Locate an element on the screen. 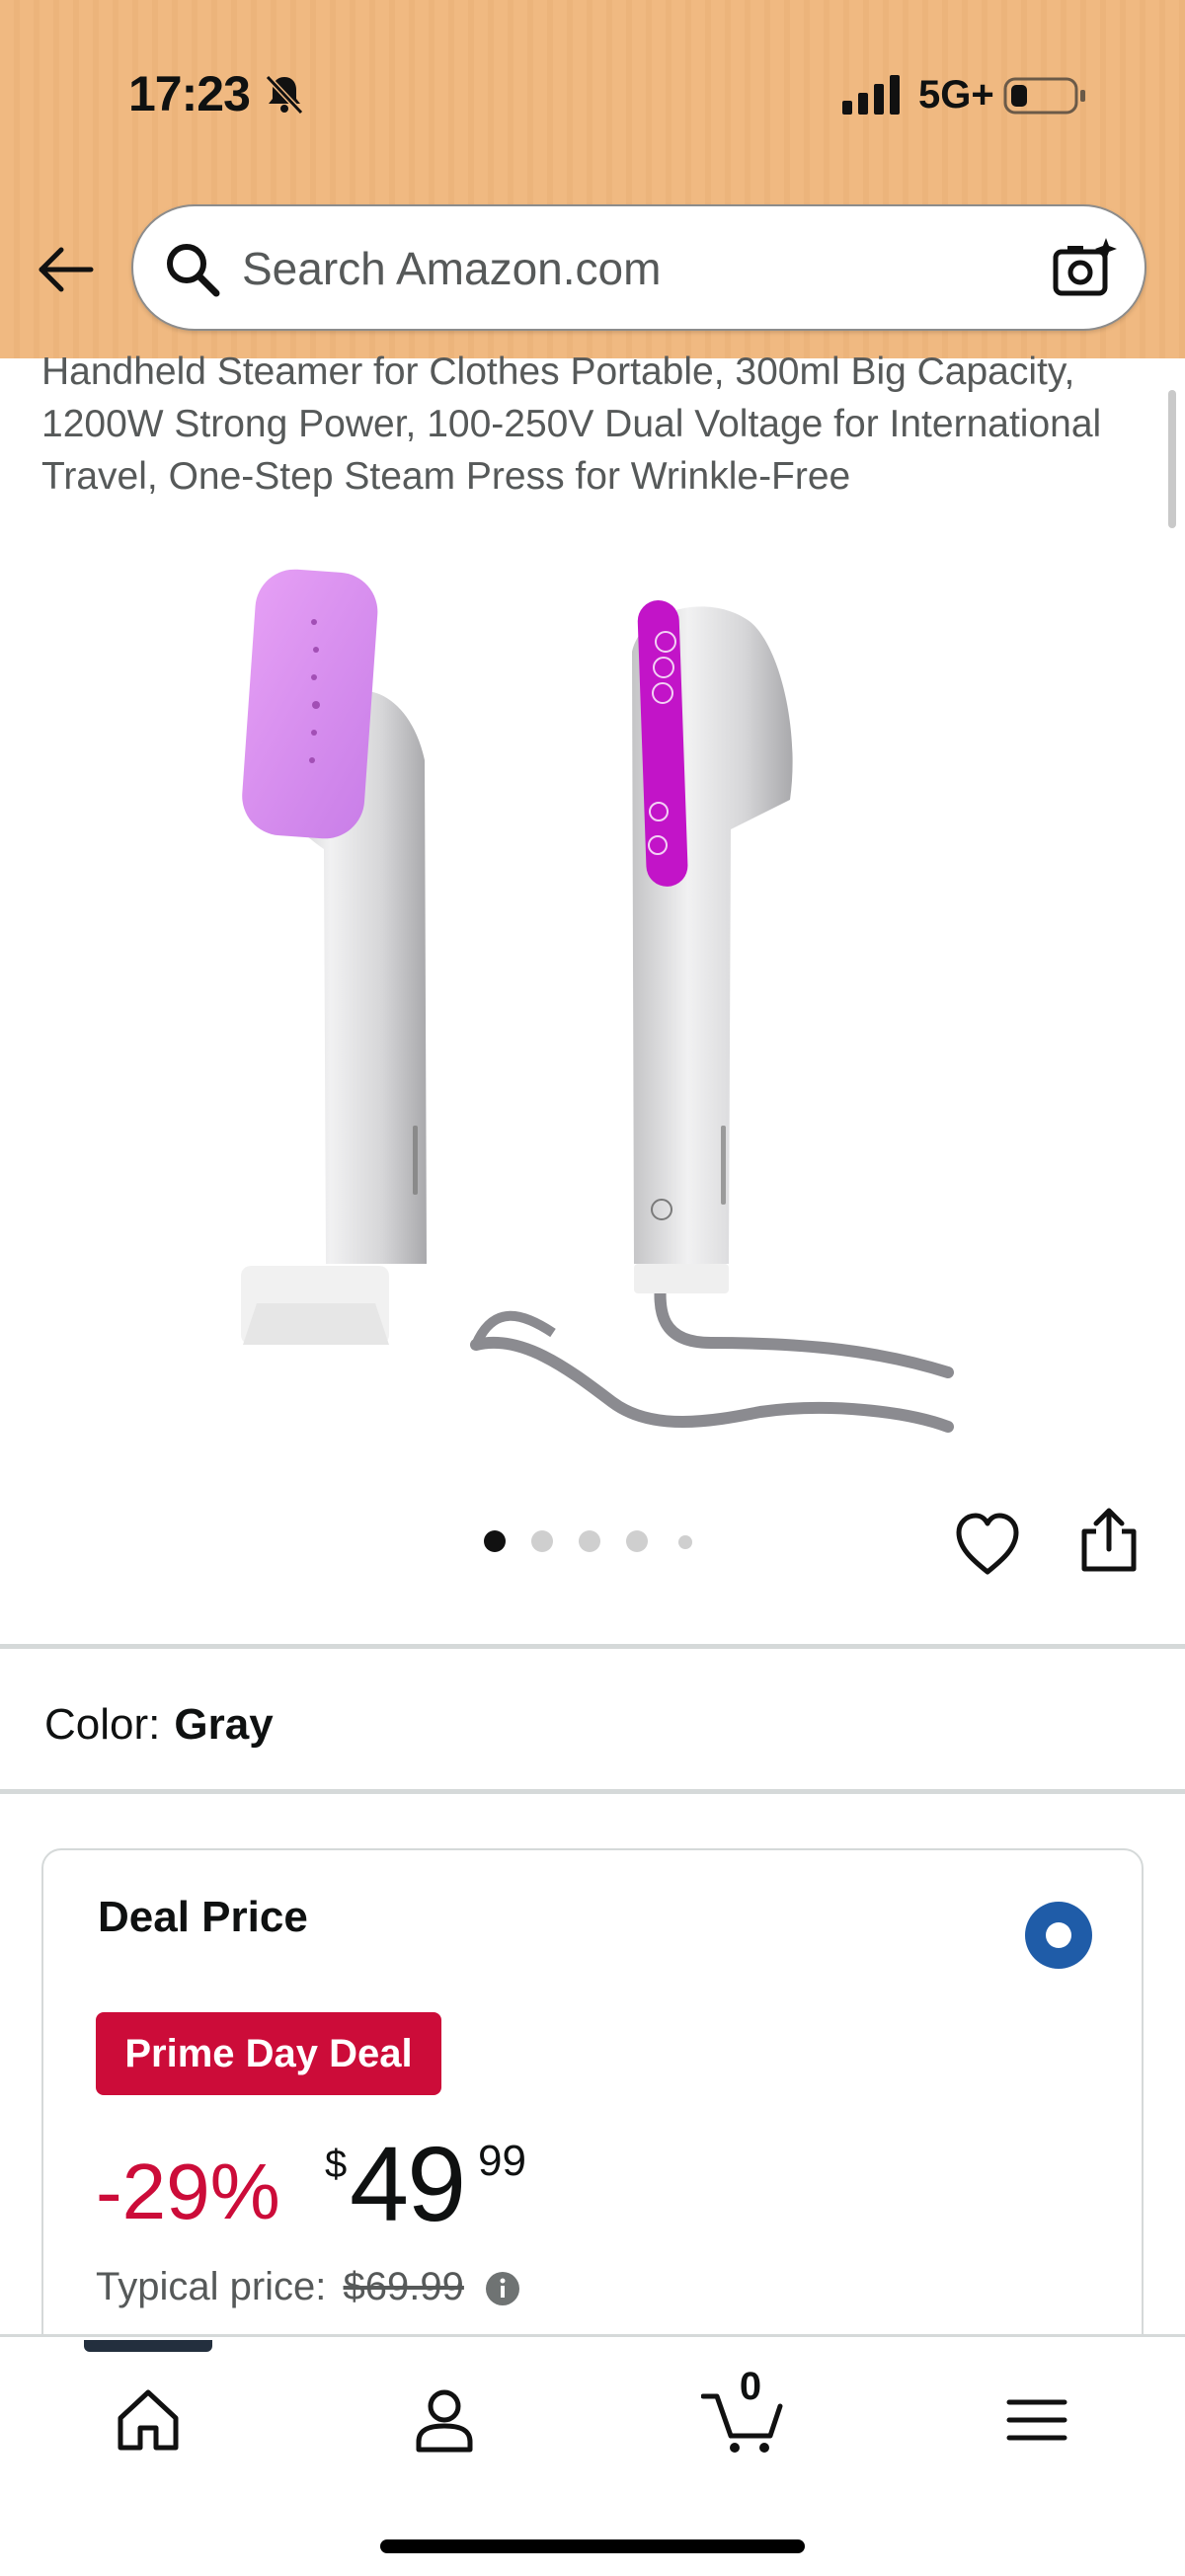 This screenshot has width=1185, height=2576. bottom-navigation: 0 is located at coordinates (592, 2455).